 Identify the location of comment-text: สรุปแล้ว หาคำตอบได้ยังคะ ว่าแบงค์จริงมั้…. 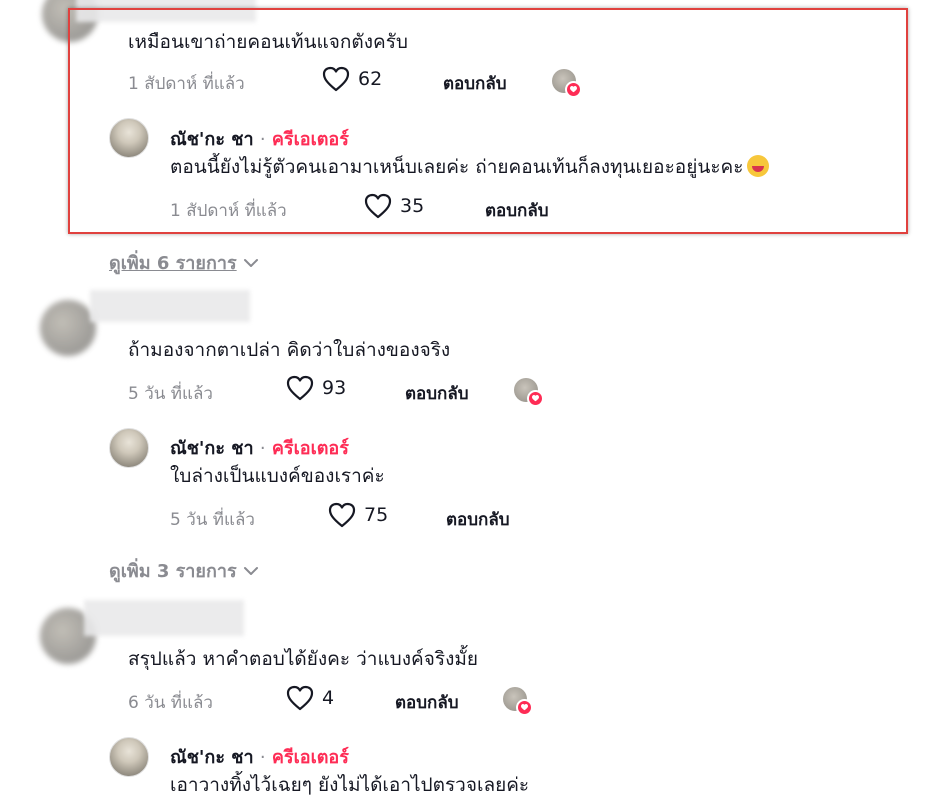
(303, 659).